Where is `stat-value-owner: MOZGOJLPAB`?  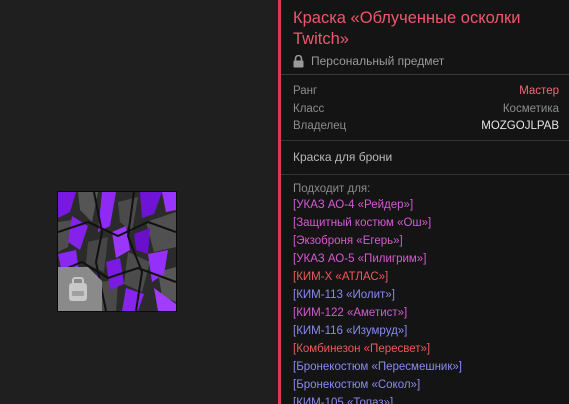 stat-value-owner: MOZGOJLPAB is located at coordinates (520, 126).